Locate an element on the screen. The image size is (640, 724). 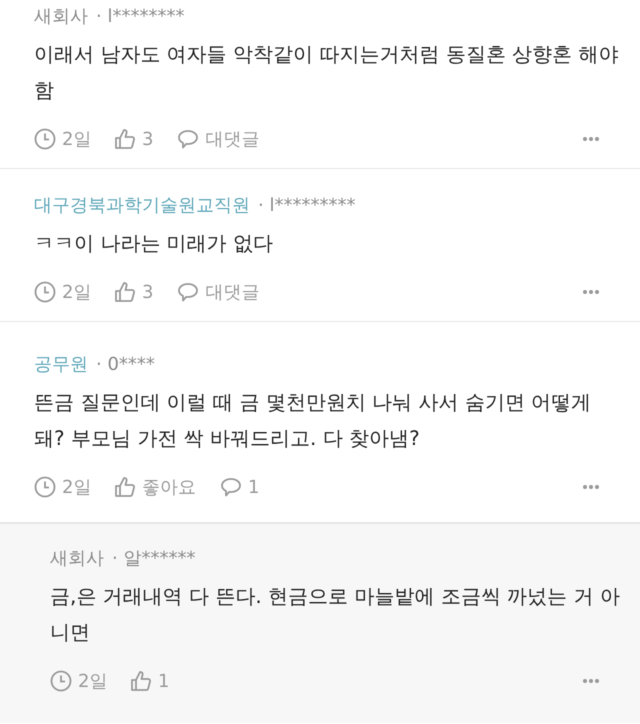
comment-text: 이래서 남자도 여자들 악착같이 따지는거처럼 동질혼 상향혼 해야함 is located at coordinates (327, 72).